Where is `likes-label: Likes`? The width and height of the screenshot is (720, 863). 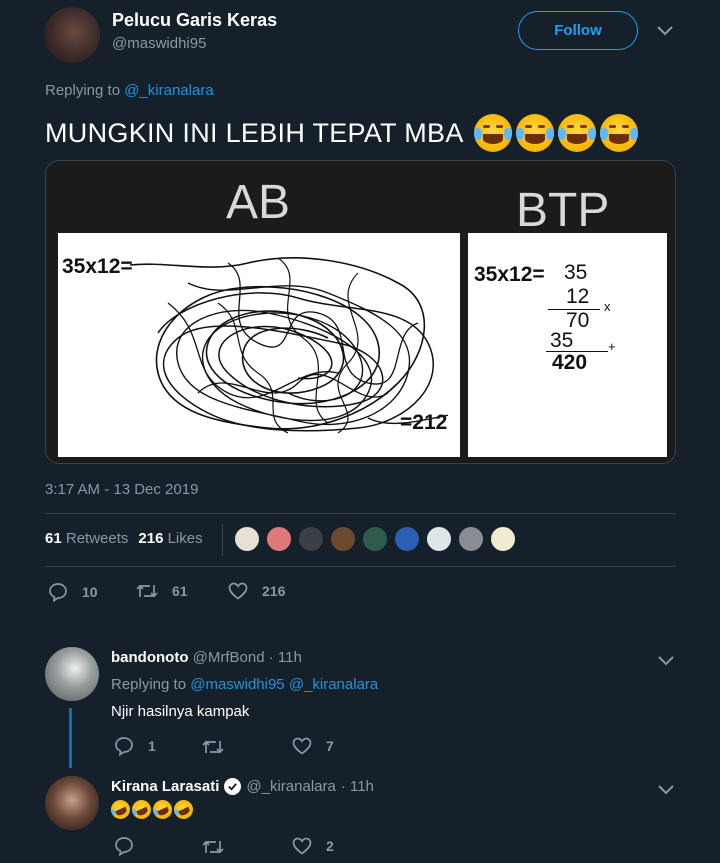
likes-label: Likes is located at coordinates (185, 538).